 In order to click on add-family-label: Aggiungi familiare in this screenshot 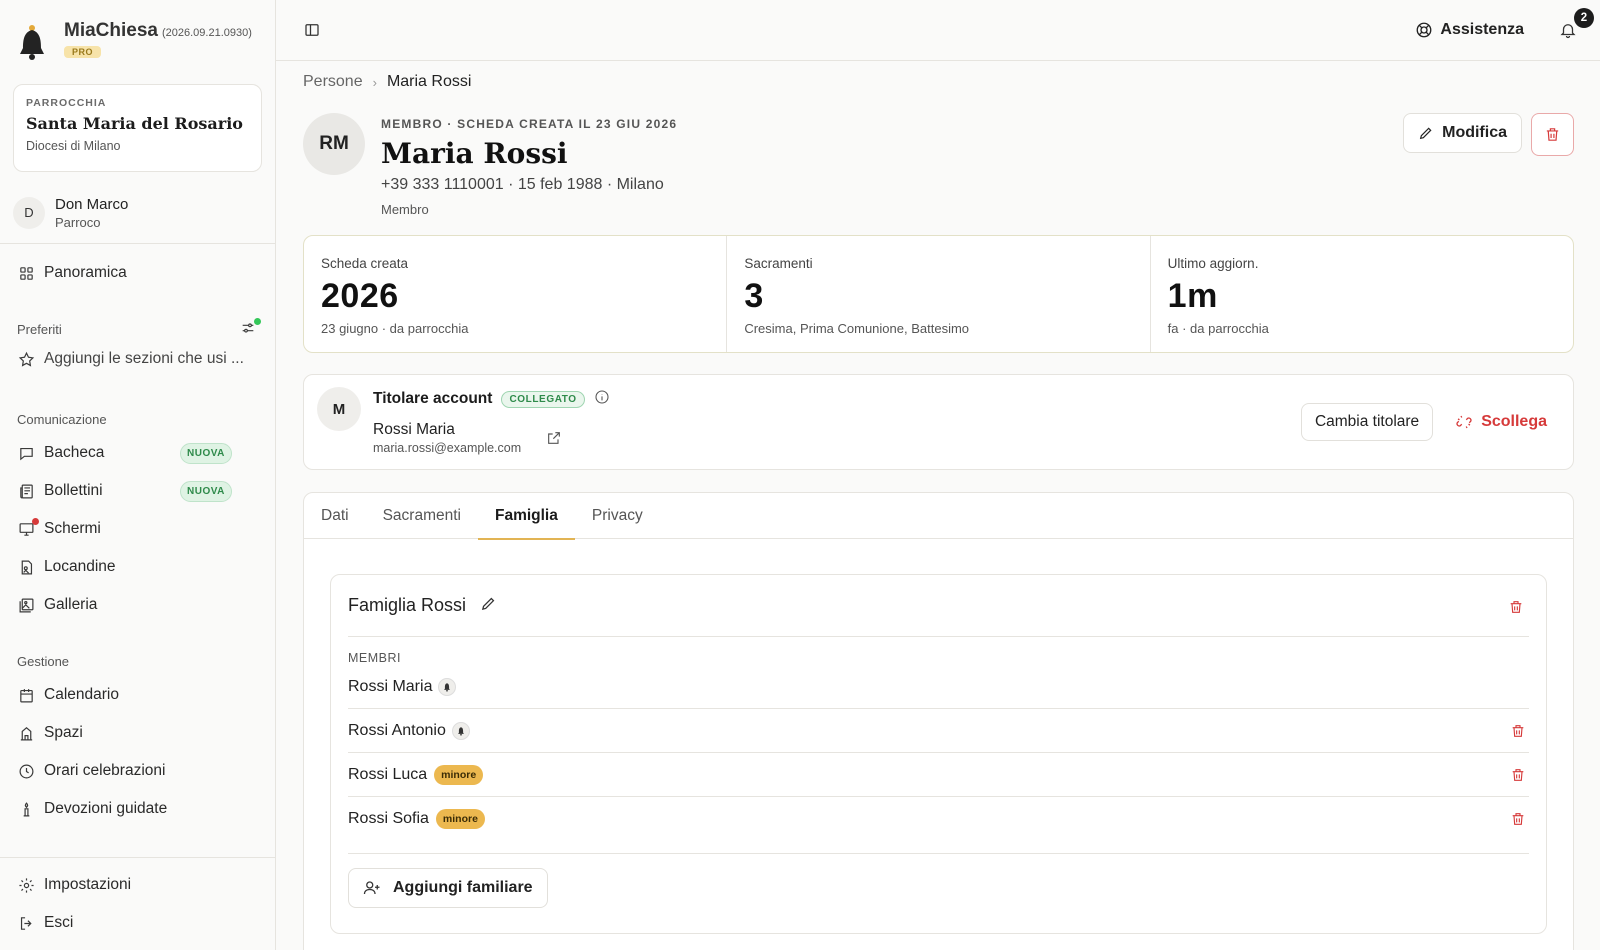, I will do `click(463, 887)`.